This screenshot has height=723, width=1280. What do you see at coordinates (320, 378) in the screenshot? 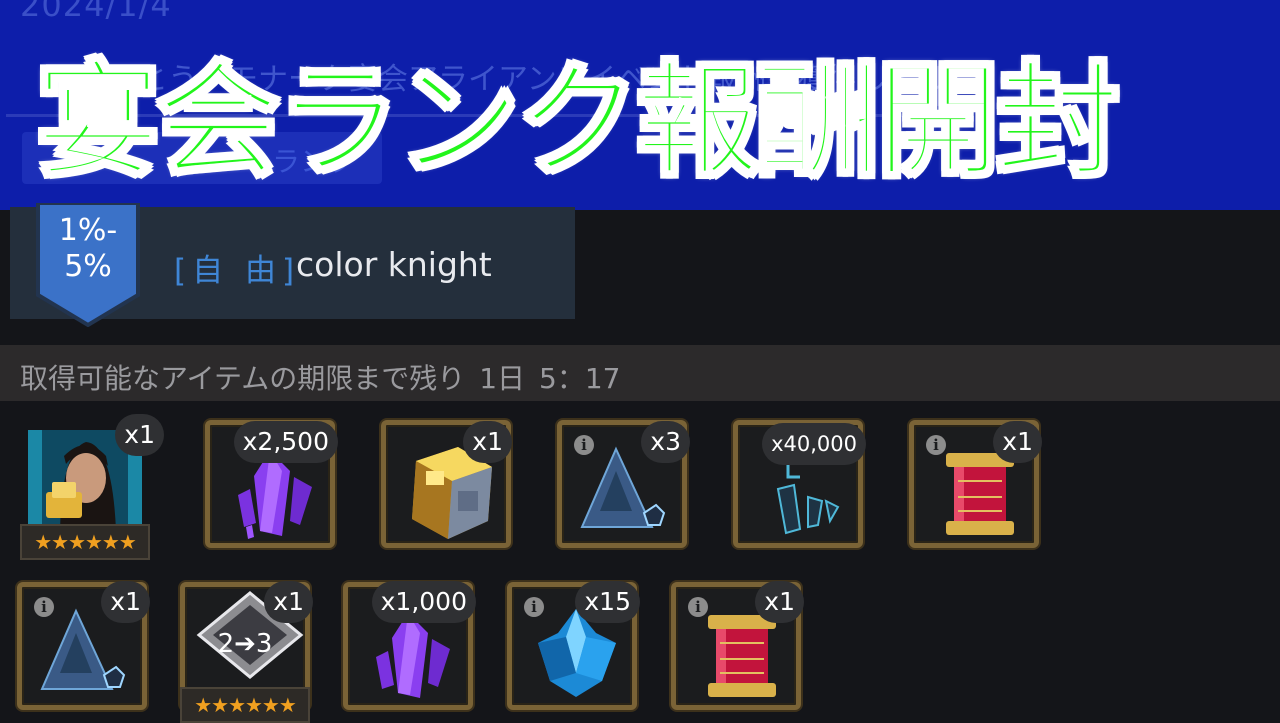
I see `expiry-timer-text: 取得可能なアイテムの期限まで残り 1日 5：17` at bounding box center [320, 378].